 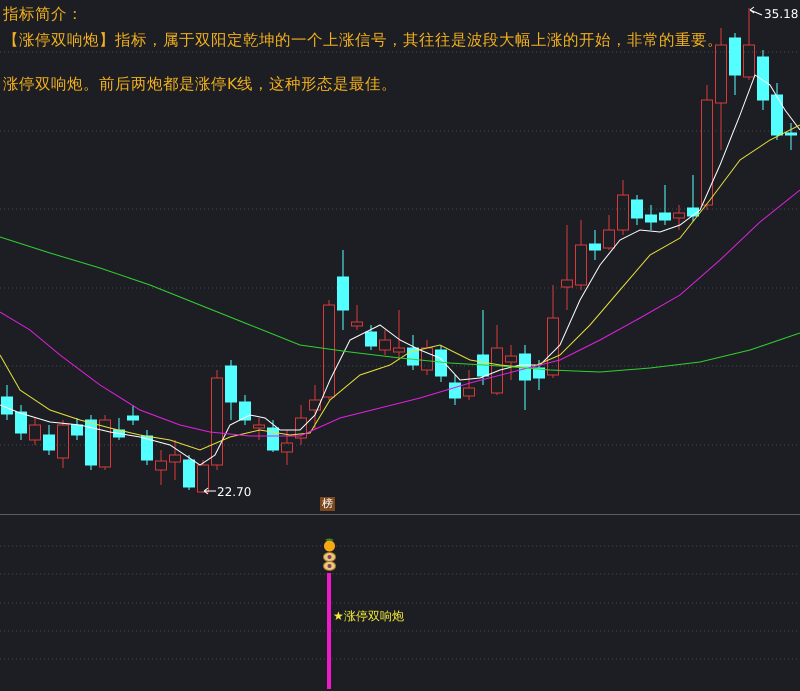 What do you see at coordinates (234, 492) in the screenshot?
I see `price-label: 22.70` at bounding box center [234, 492].